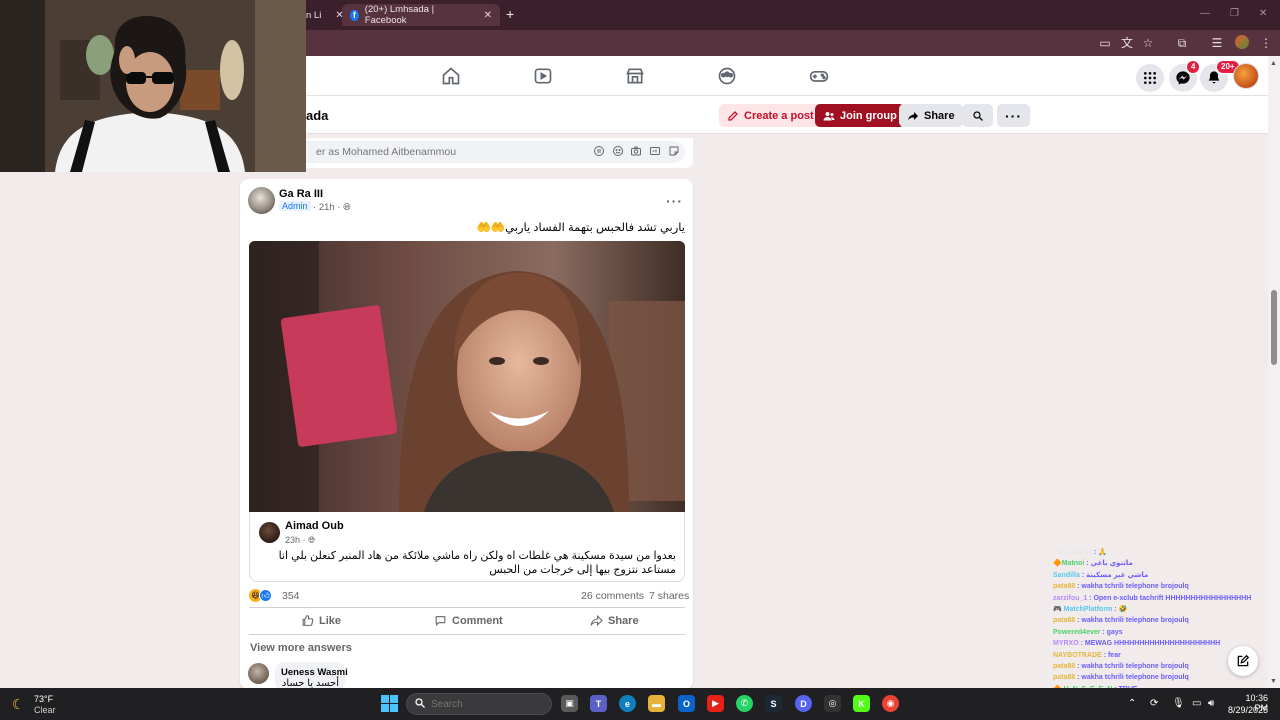 Image resolution: width=1280 pixels, height=720 pixels. I want to click on post-text: ياربي تشد فالحبس بتهمة الفساد ياربي🤲🤲, so click(580, 228).